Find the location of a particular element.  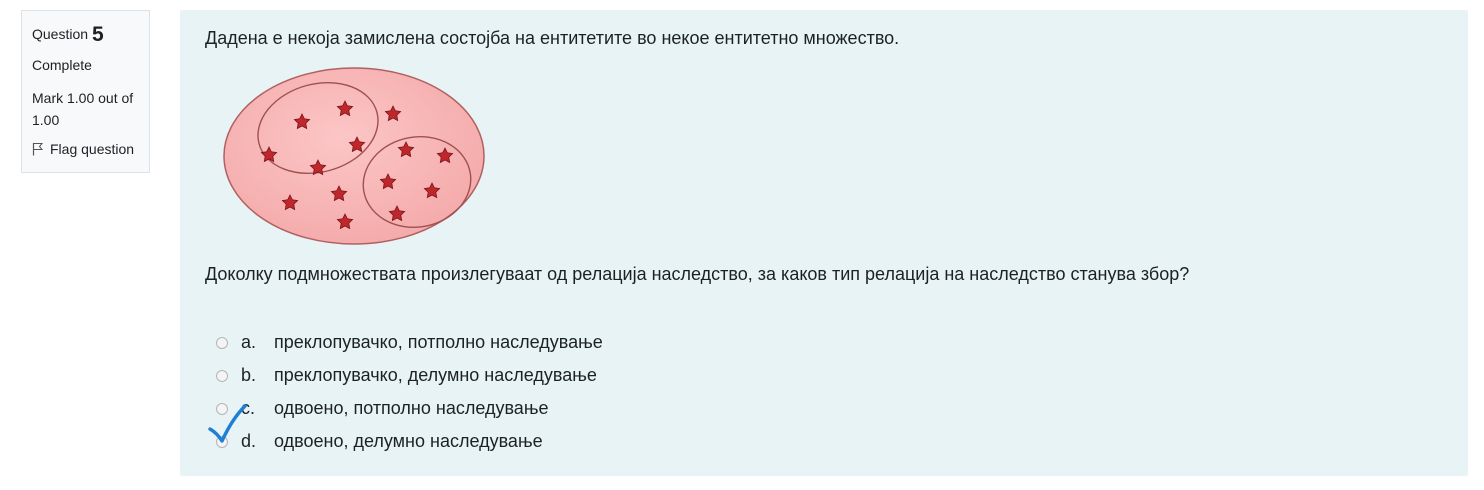

answer-option-d: d. одвоено, делумно наследување is located at coordinates (409, 441).